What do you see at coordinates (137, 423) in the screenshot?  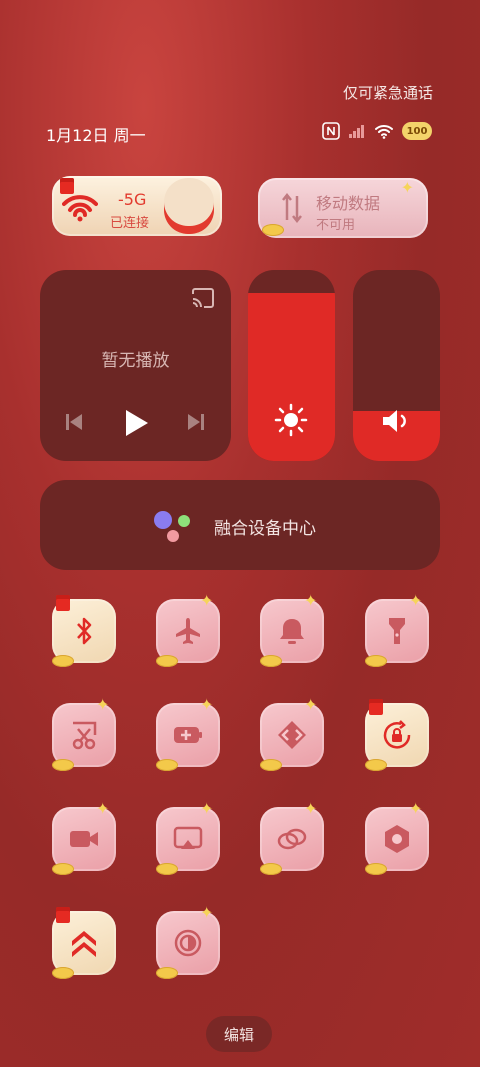 I see `play-icon` at bounding box center [137, 423].